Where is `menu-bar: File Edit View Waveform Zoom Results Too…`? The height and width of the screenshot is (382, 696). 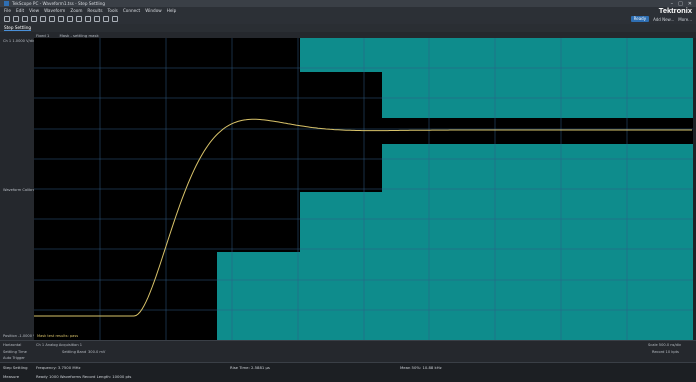 menu-bar: File Edit View Waveform Zoom Results Too… is located at coordinates (348, 10).